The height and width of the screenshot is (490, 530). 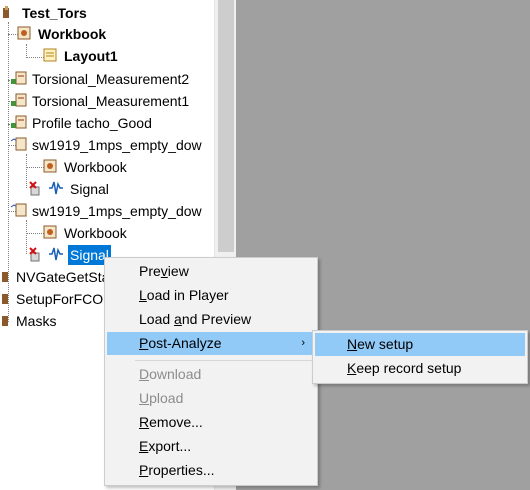 What do you see at coordinates (211, 295) in the screenshot?
I see `menu-item-load-in-player: Load in Player` at bounding box center [211, 295].